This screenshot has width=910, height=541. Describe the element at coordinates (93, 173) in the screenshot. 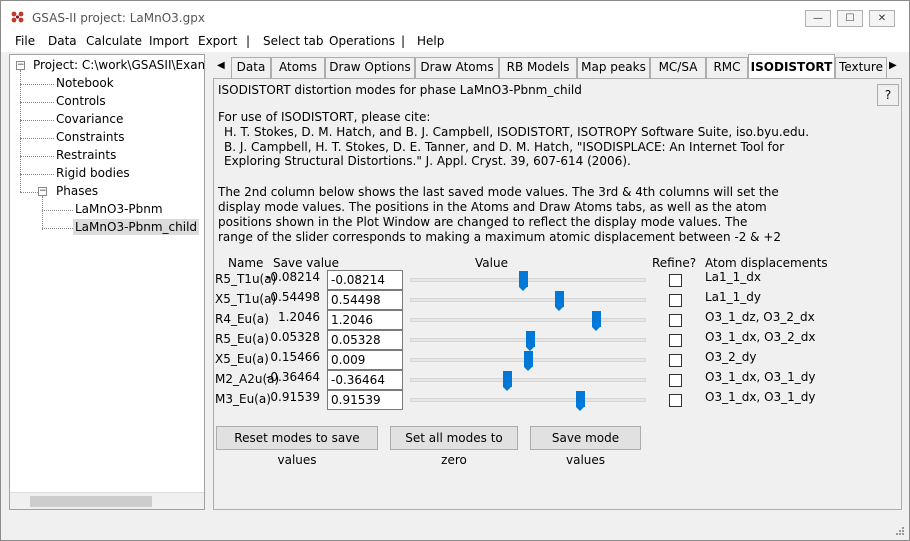

I see `tree-item-rigid-bodies: Rigid bodies` at that location.